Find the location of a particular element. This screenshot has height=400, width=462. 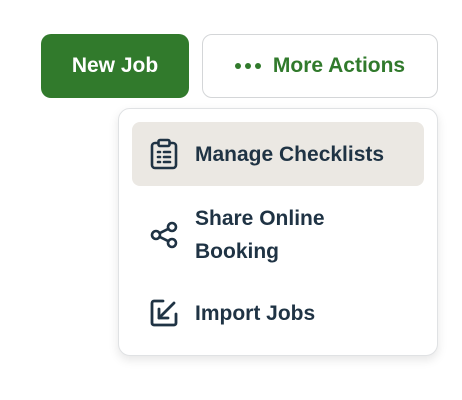

menu-item-manage-checklists: Manage Checklists is located at coordinates (278, 154).